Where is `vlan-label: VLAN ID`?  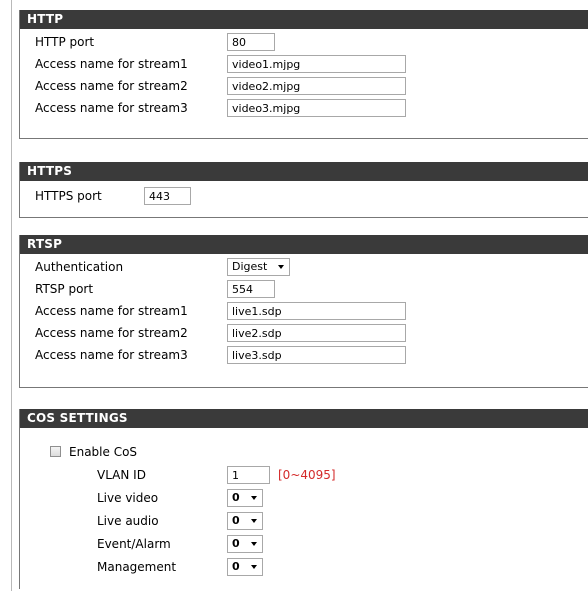
vlan-label: VLAN ID is located at coordinates (121, 475).